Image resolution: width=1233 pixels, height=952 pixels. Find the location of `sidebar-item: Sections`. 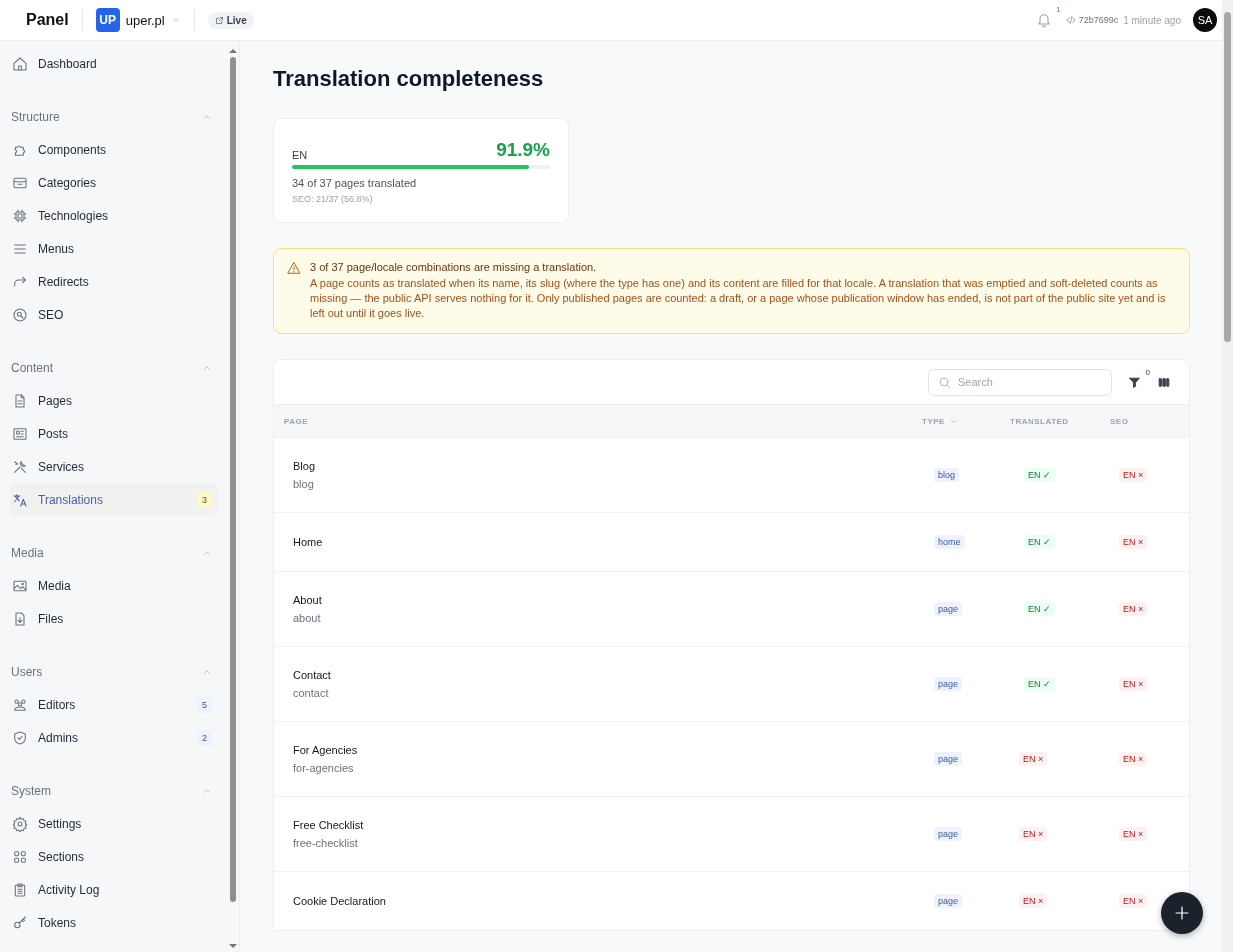

sidebar-item: Sections is located at coordinates (114, 856).